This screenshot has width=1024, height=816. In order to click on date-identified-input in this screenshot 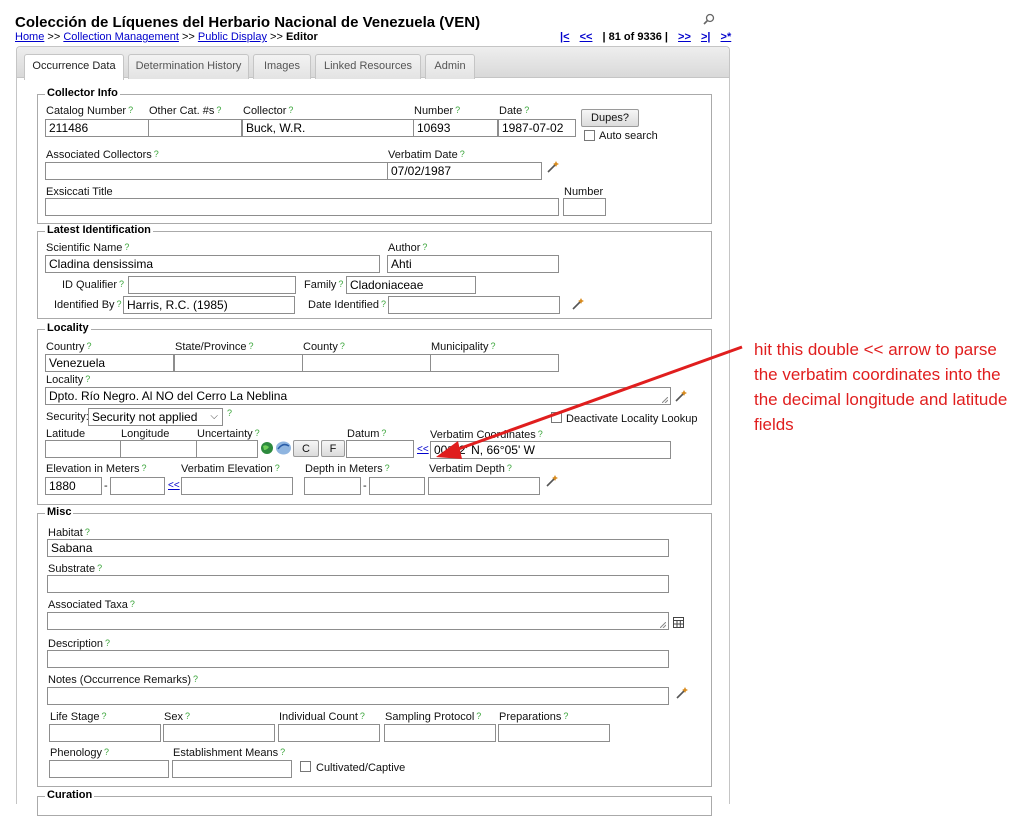, I will do `click(474, 305)`.